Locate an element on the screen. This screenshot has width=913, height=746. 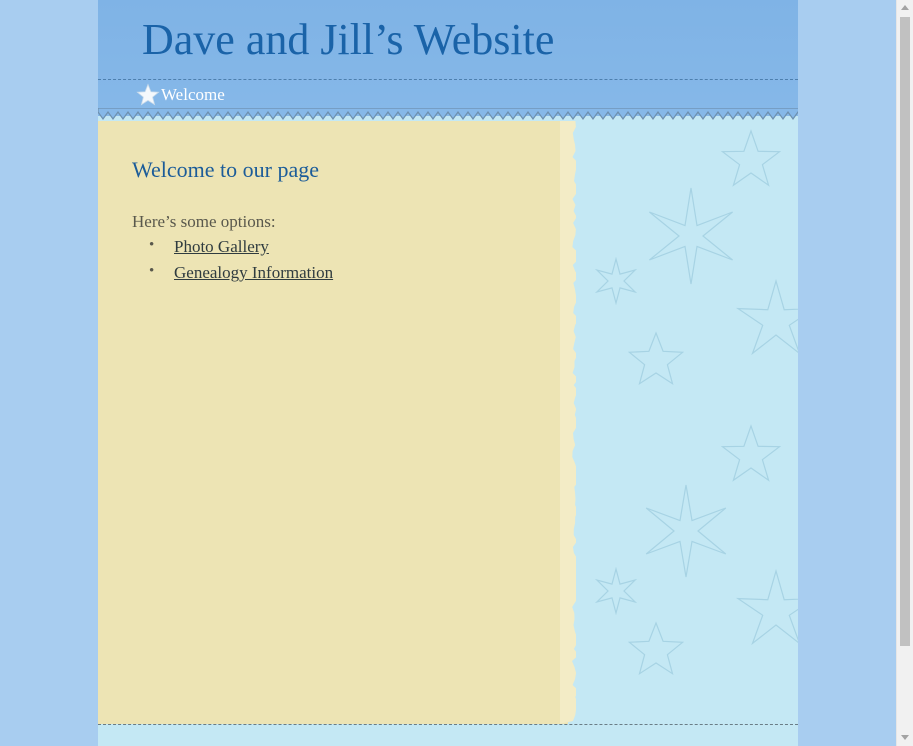
site-header: Dave and Jill’s Website Welcome is located at coordinates (448, 58).